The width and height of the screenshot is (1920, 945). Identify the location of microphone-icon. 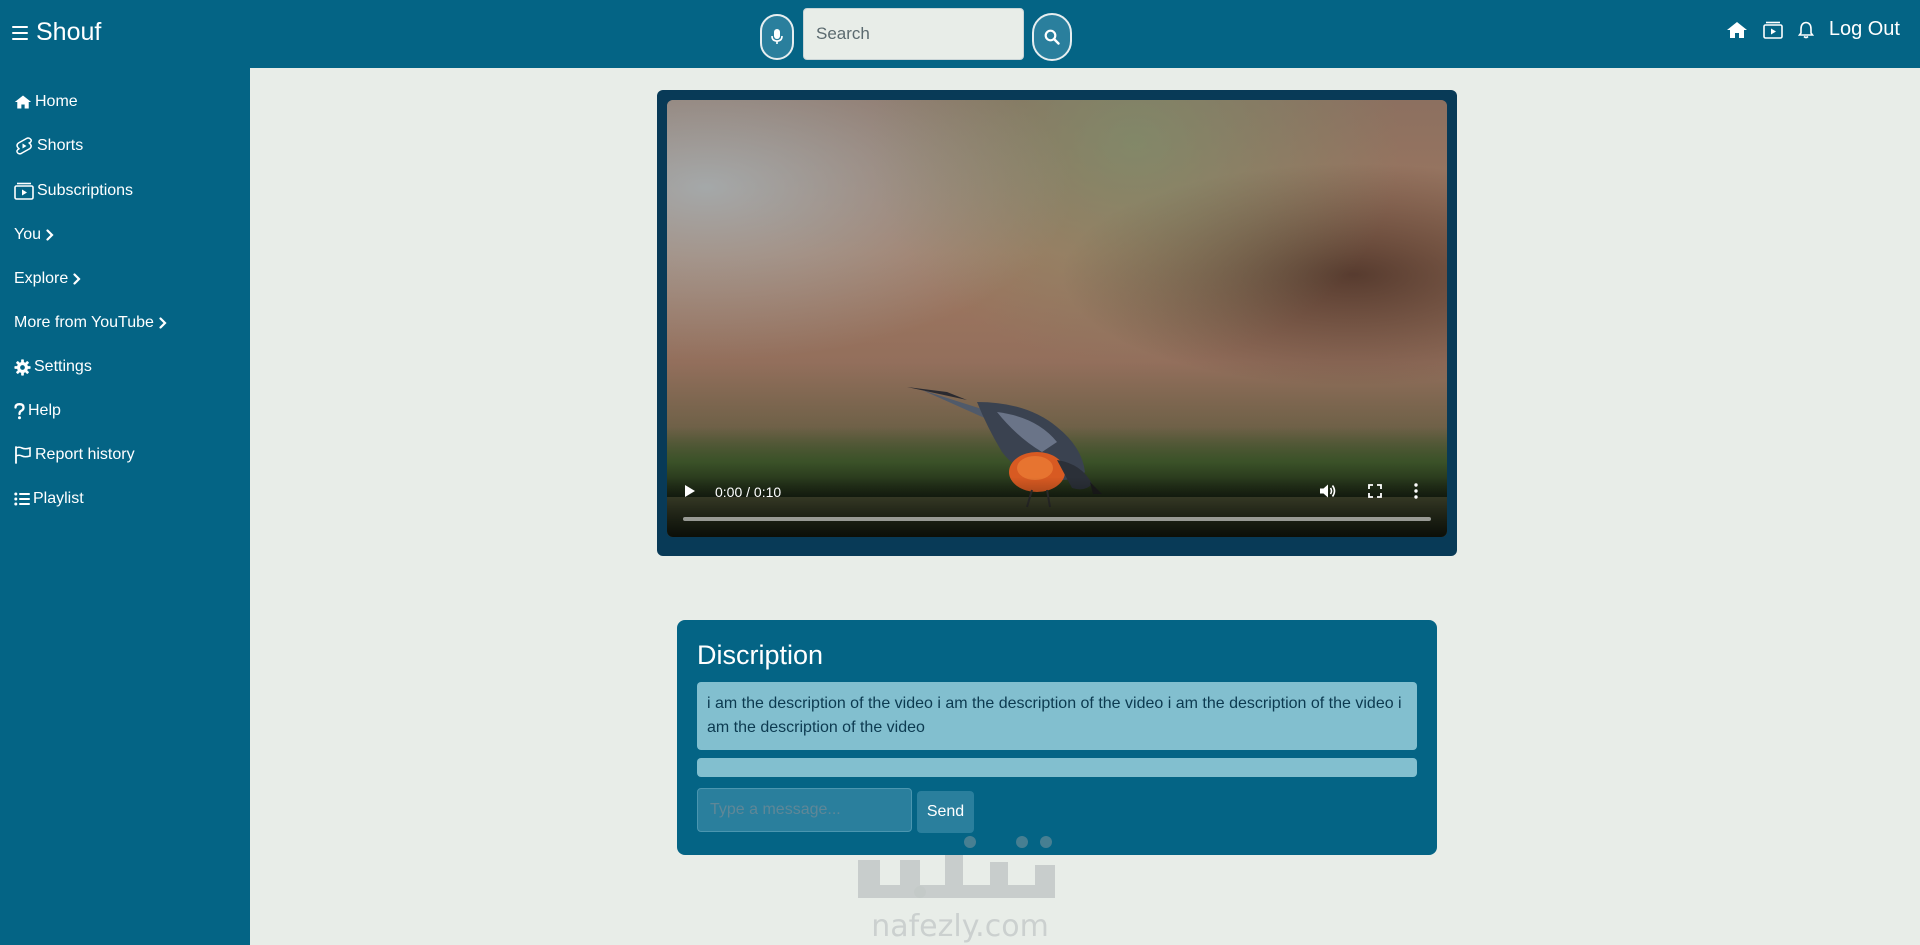
(777, 36).